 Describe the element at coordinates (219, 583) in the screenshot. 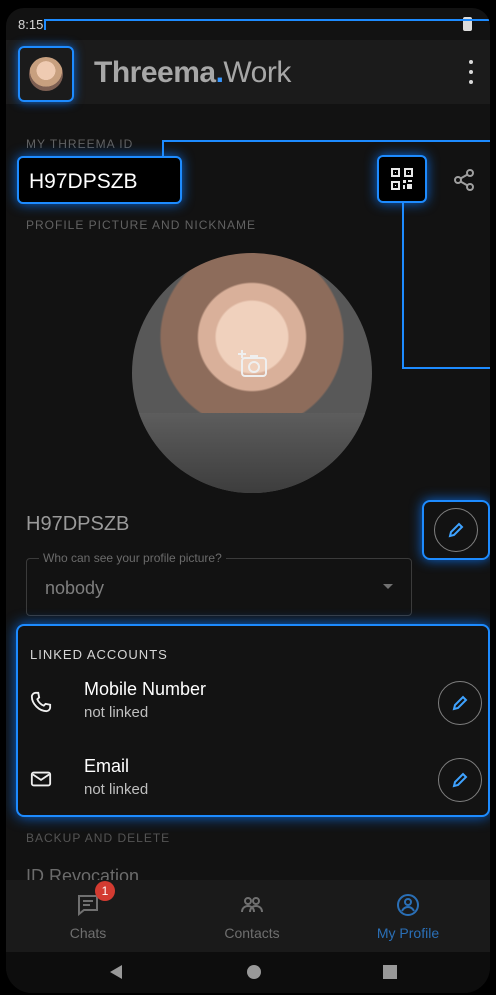

I see `profile-picture-visibility-select: Who can see your profile picture? nobody` at that location.